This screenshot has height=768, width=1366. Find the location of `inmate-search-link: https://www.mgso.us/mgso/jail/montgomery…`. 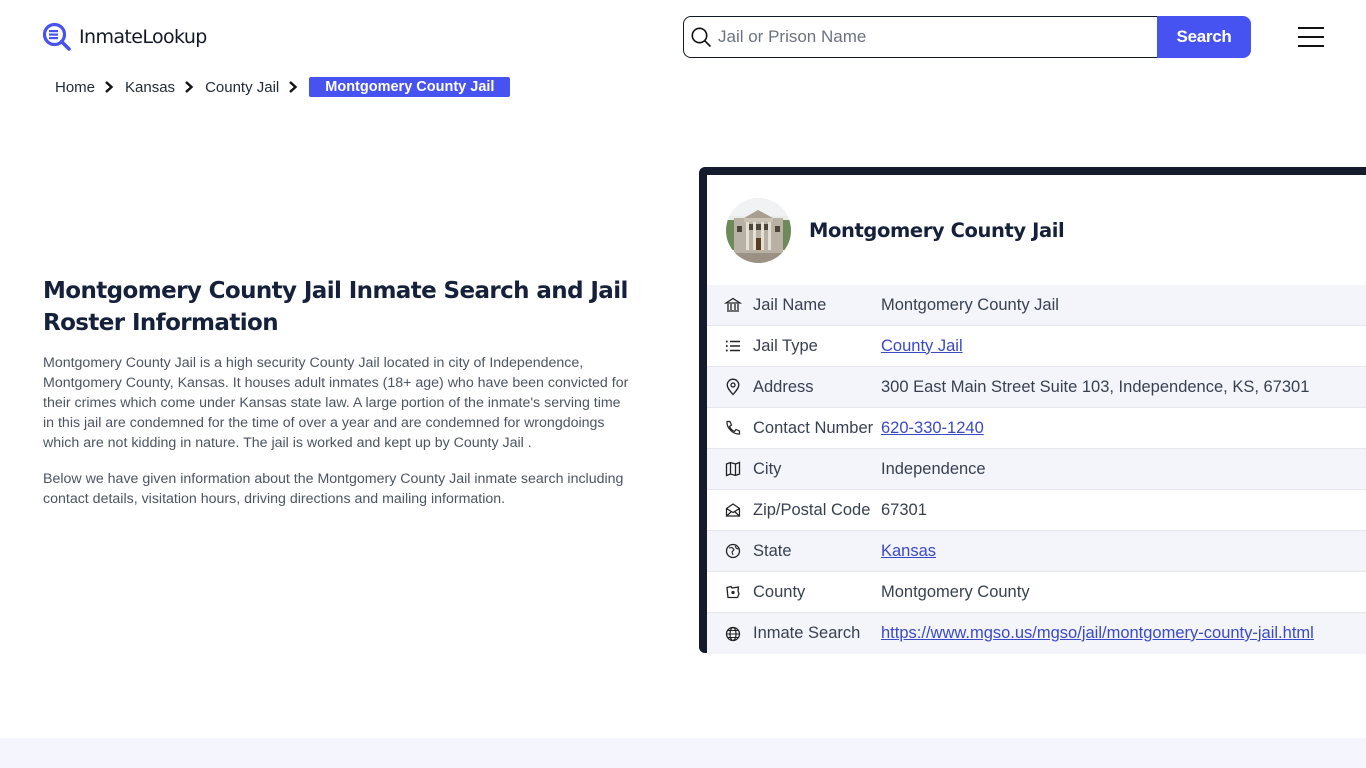

inmate-search-link: https://www.mgso.us/mgso/jail/montgomery… is located at coordinates (1097, 633).